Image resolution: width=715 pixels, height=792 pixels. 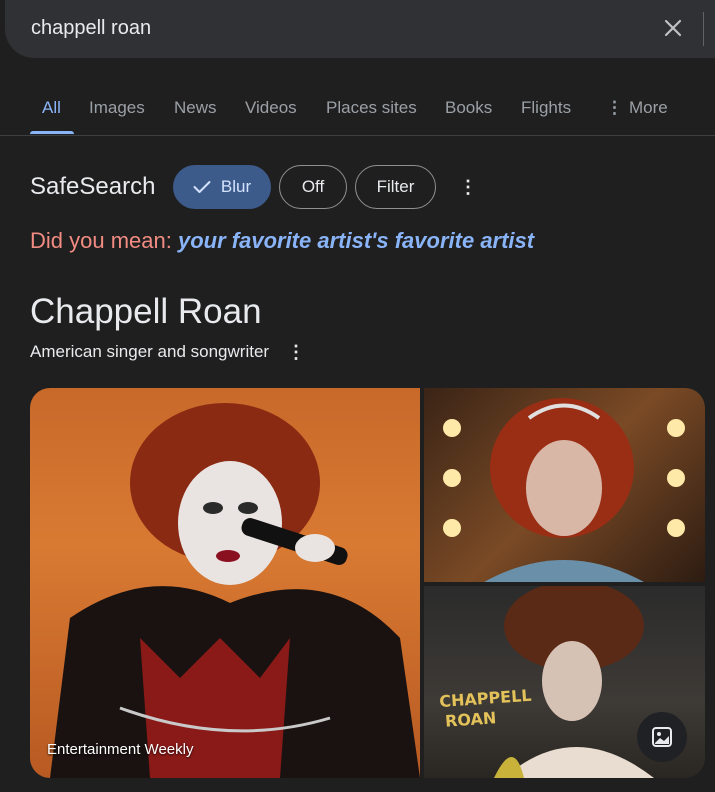 I want to click on tab-books: Books, so click(x=468, y=108).